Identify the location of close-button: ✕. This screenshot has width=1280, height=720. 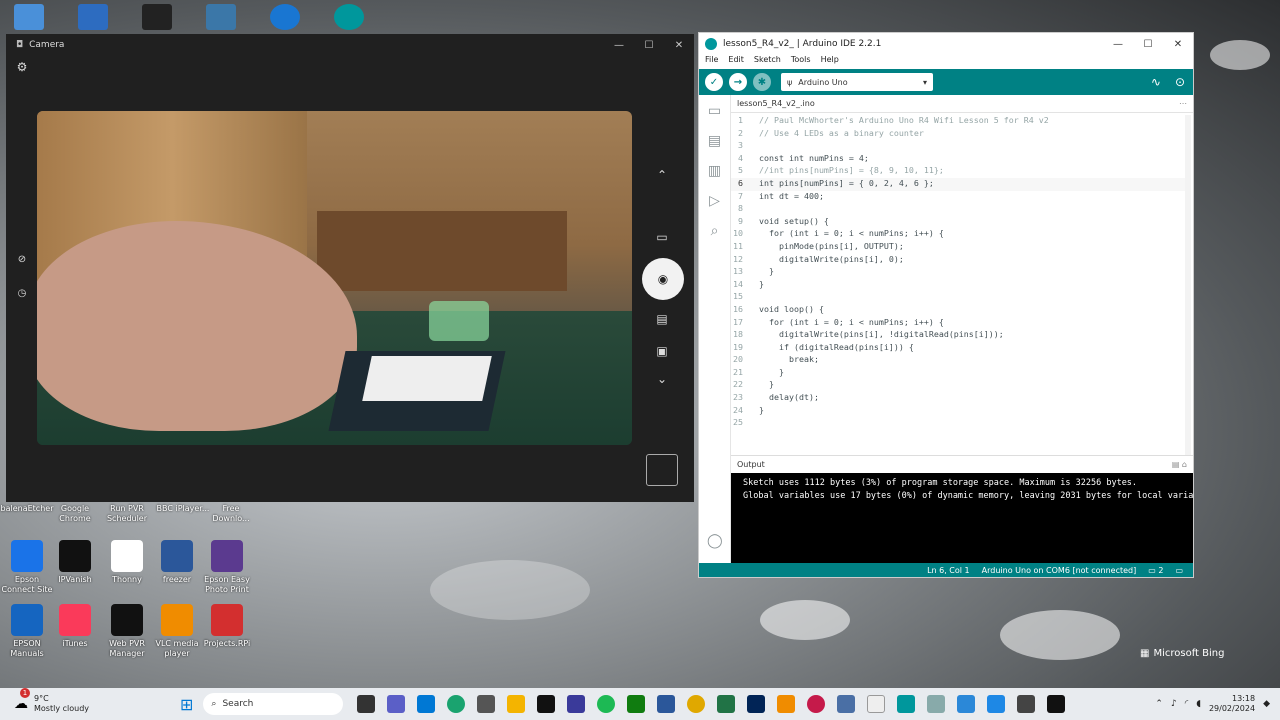
(679, 45).